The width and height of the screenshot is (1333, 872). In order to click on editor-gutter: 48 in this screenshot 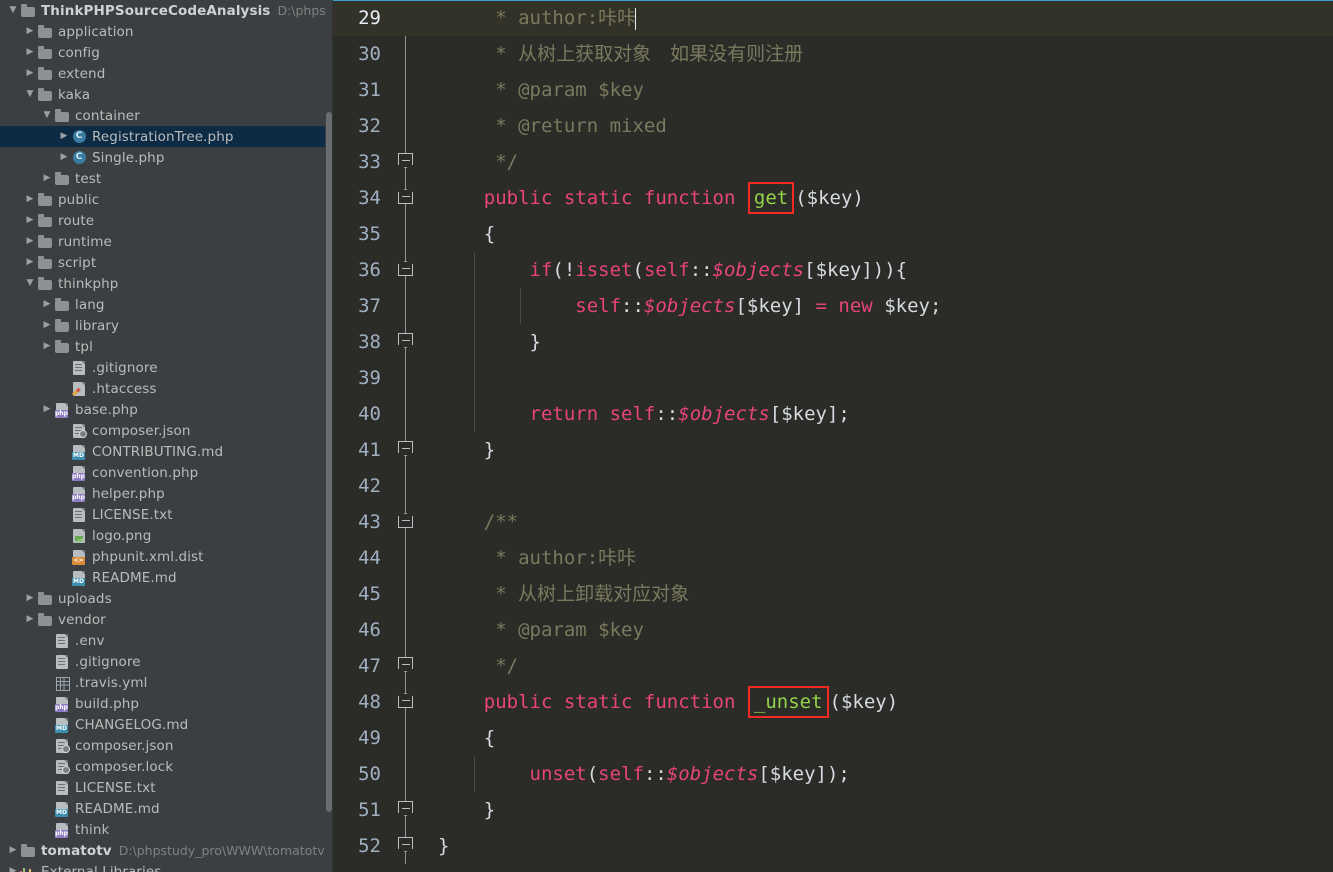, I will do `click(385, 702)`.